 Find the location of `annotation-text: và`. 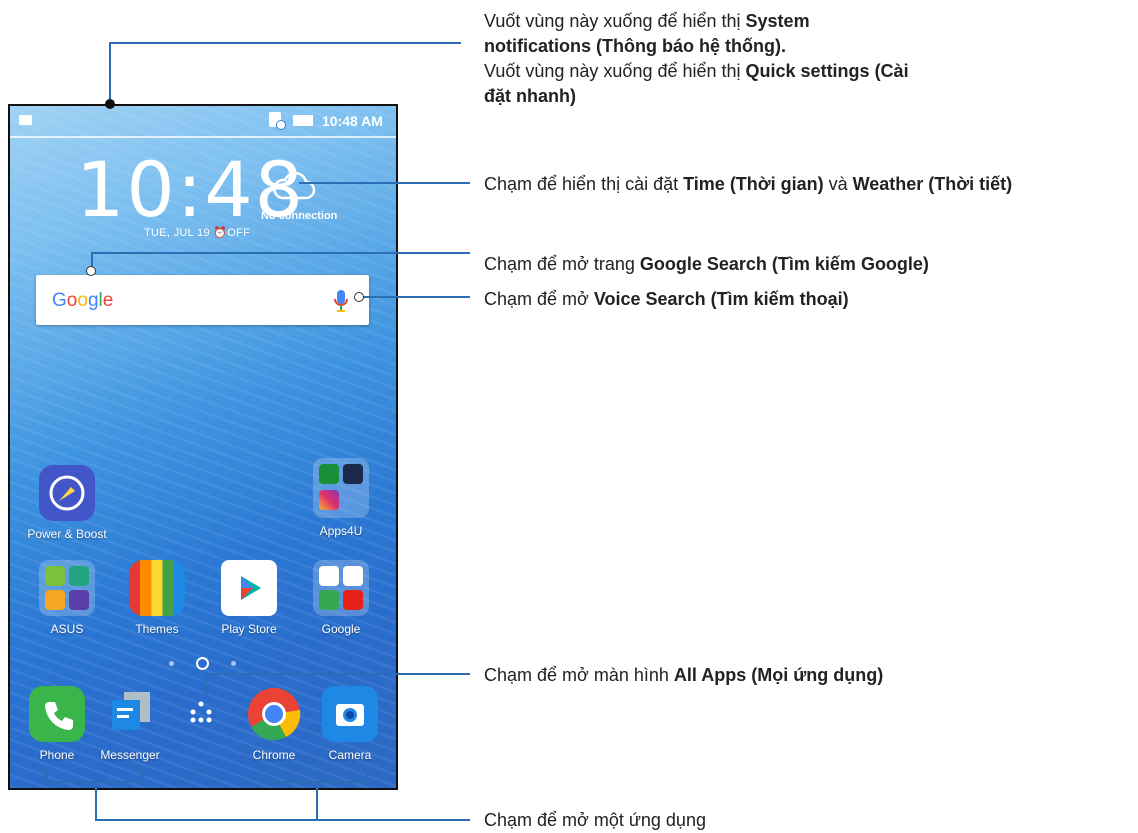

annotation-text: và is located at coordinates (838, 184).